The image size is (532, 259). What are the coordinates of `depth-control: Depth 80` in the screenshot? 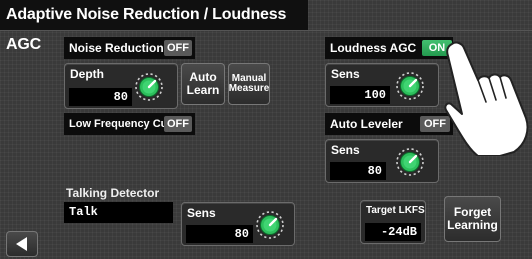 It's located at (121, 86).